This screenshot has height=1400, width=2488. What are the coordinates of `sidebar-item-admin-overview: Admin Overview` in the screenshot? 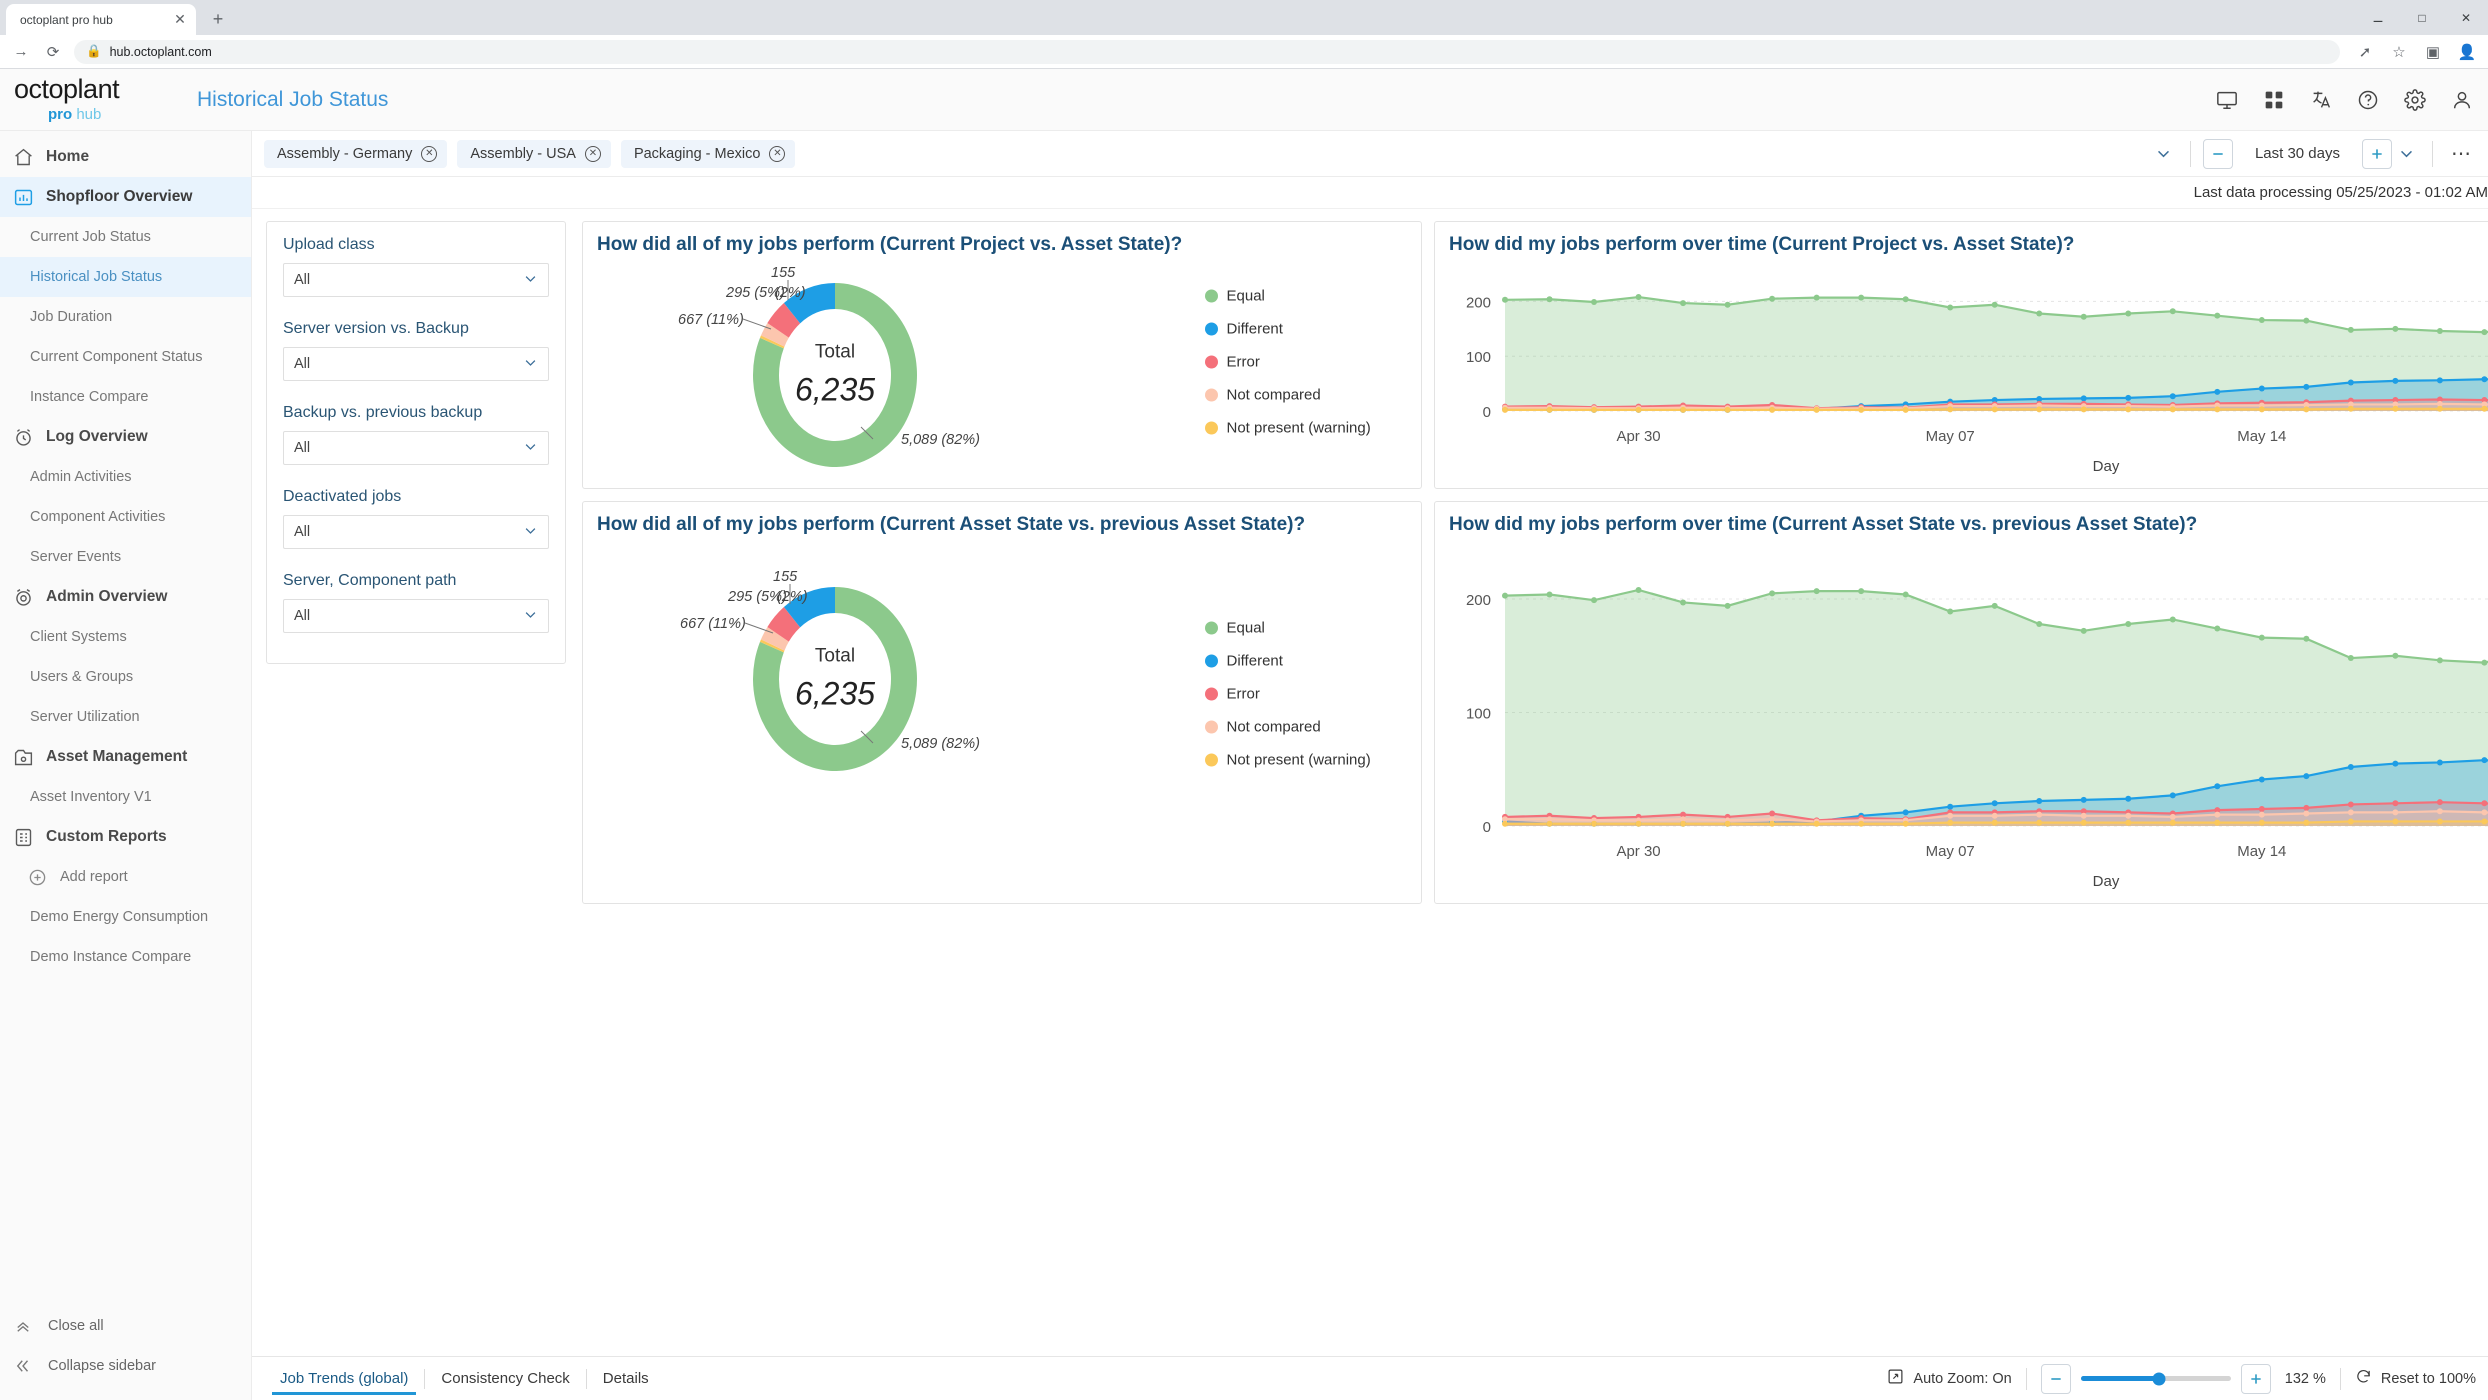 It's located at (125, 597).